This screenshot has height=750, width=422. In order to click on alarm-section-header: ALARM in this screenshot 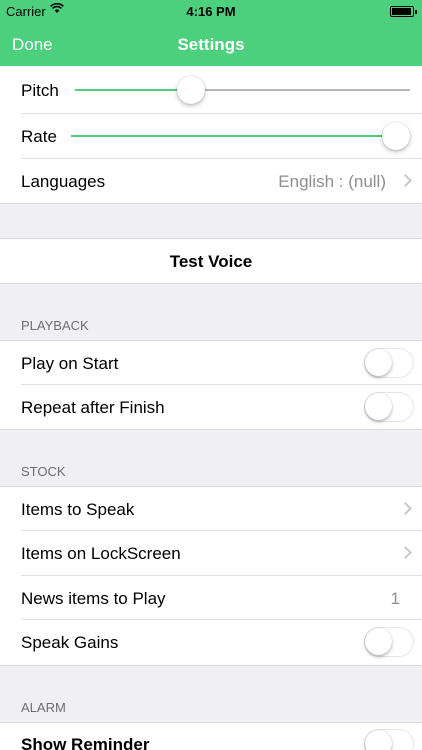, I will do `click(43, 707)`.